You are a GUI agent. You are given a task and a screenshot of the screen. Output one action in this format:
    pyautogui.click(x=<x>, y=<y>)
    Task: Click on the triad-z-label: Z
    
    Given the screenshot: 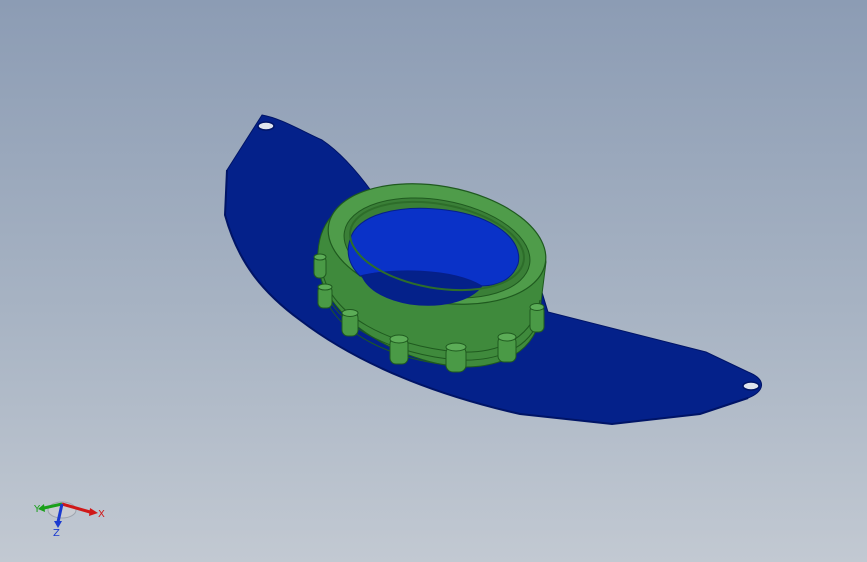 What is the action you would take?
    pyautogui.click(x=56, y=533)
    